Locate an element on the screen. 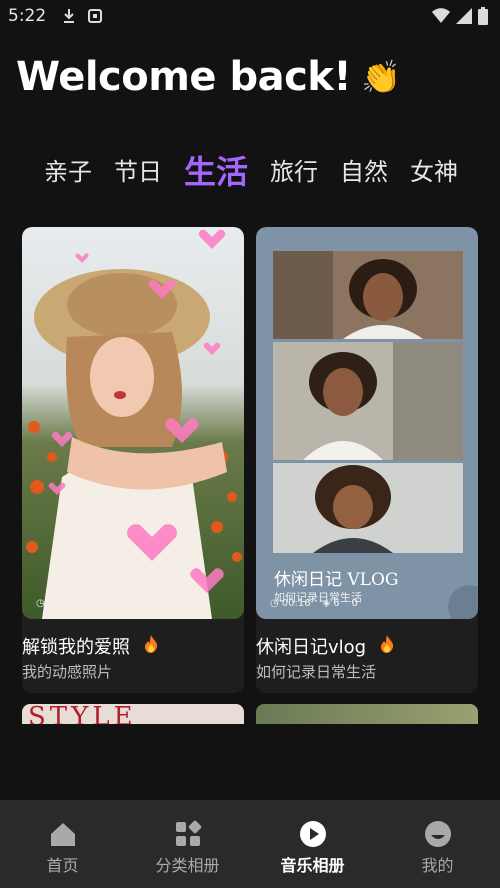 The image size is (500, 888). tab-festival: 节日 is located at coordinates (138, 172).